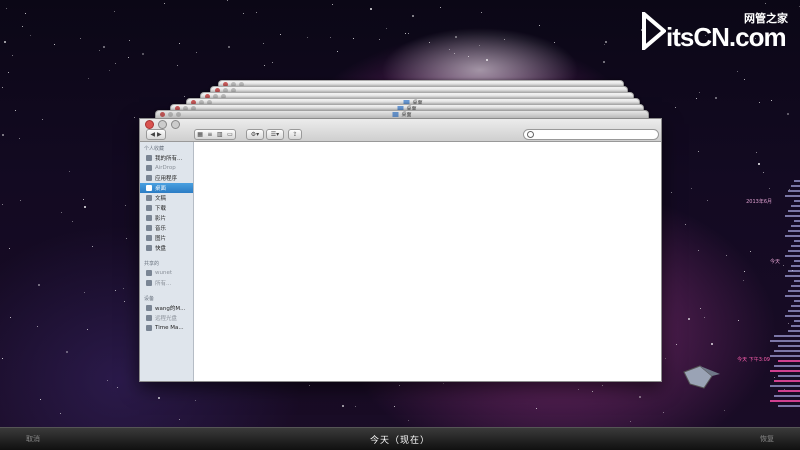 The image size is (800, 450). Describe the element at coordinates (753, 360) in the screenshot. I see `timeline-current-label: 今天 下午3:09` at that location.